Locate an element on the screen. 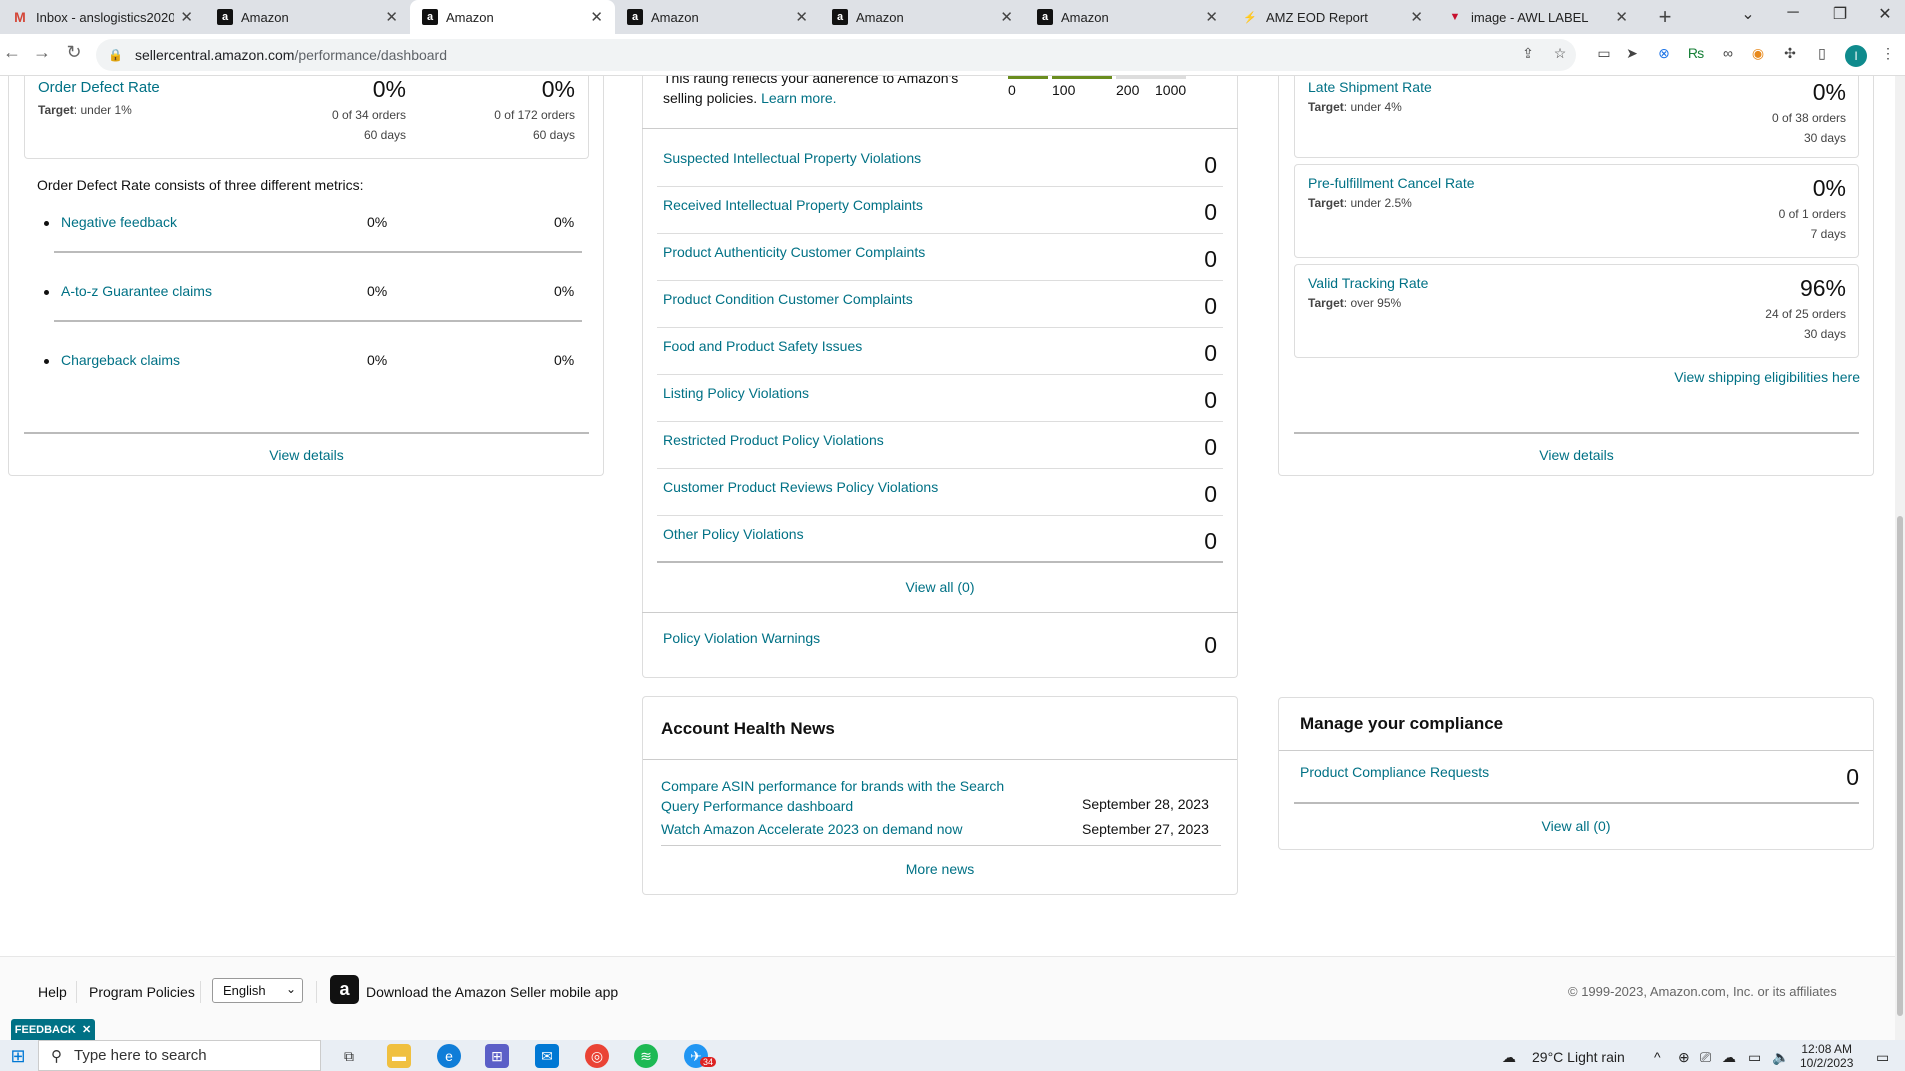 The height and width of the screenshot is (1071, 1905). divider is located at coordinates (306, 433).